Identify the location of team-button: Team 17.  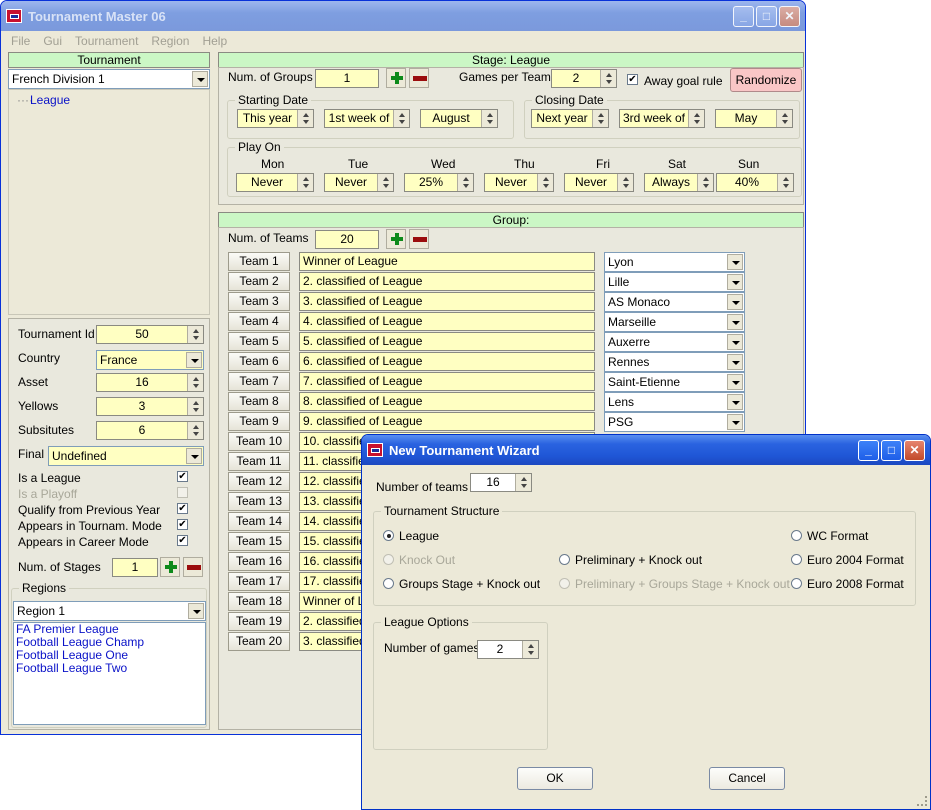
(259, 581).